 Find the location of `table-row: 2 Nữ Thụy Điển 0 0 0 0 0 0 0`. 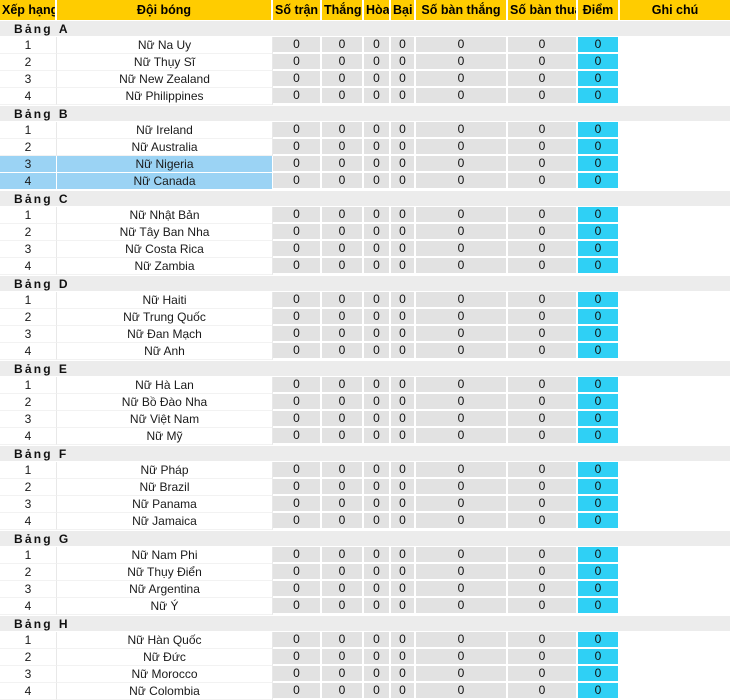

table-row: 2 Nữ Thụy Điển 0 0 0 0 0 0 0 is located at coordinates (365, 572).